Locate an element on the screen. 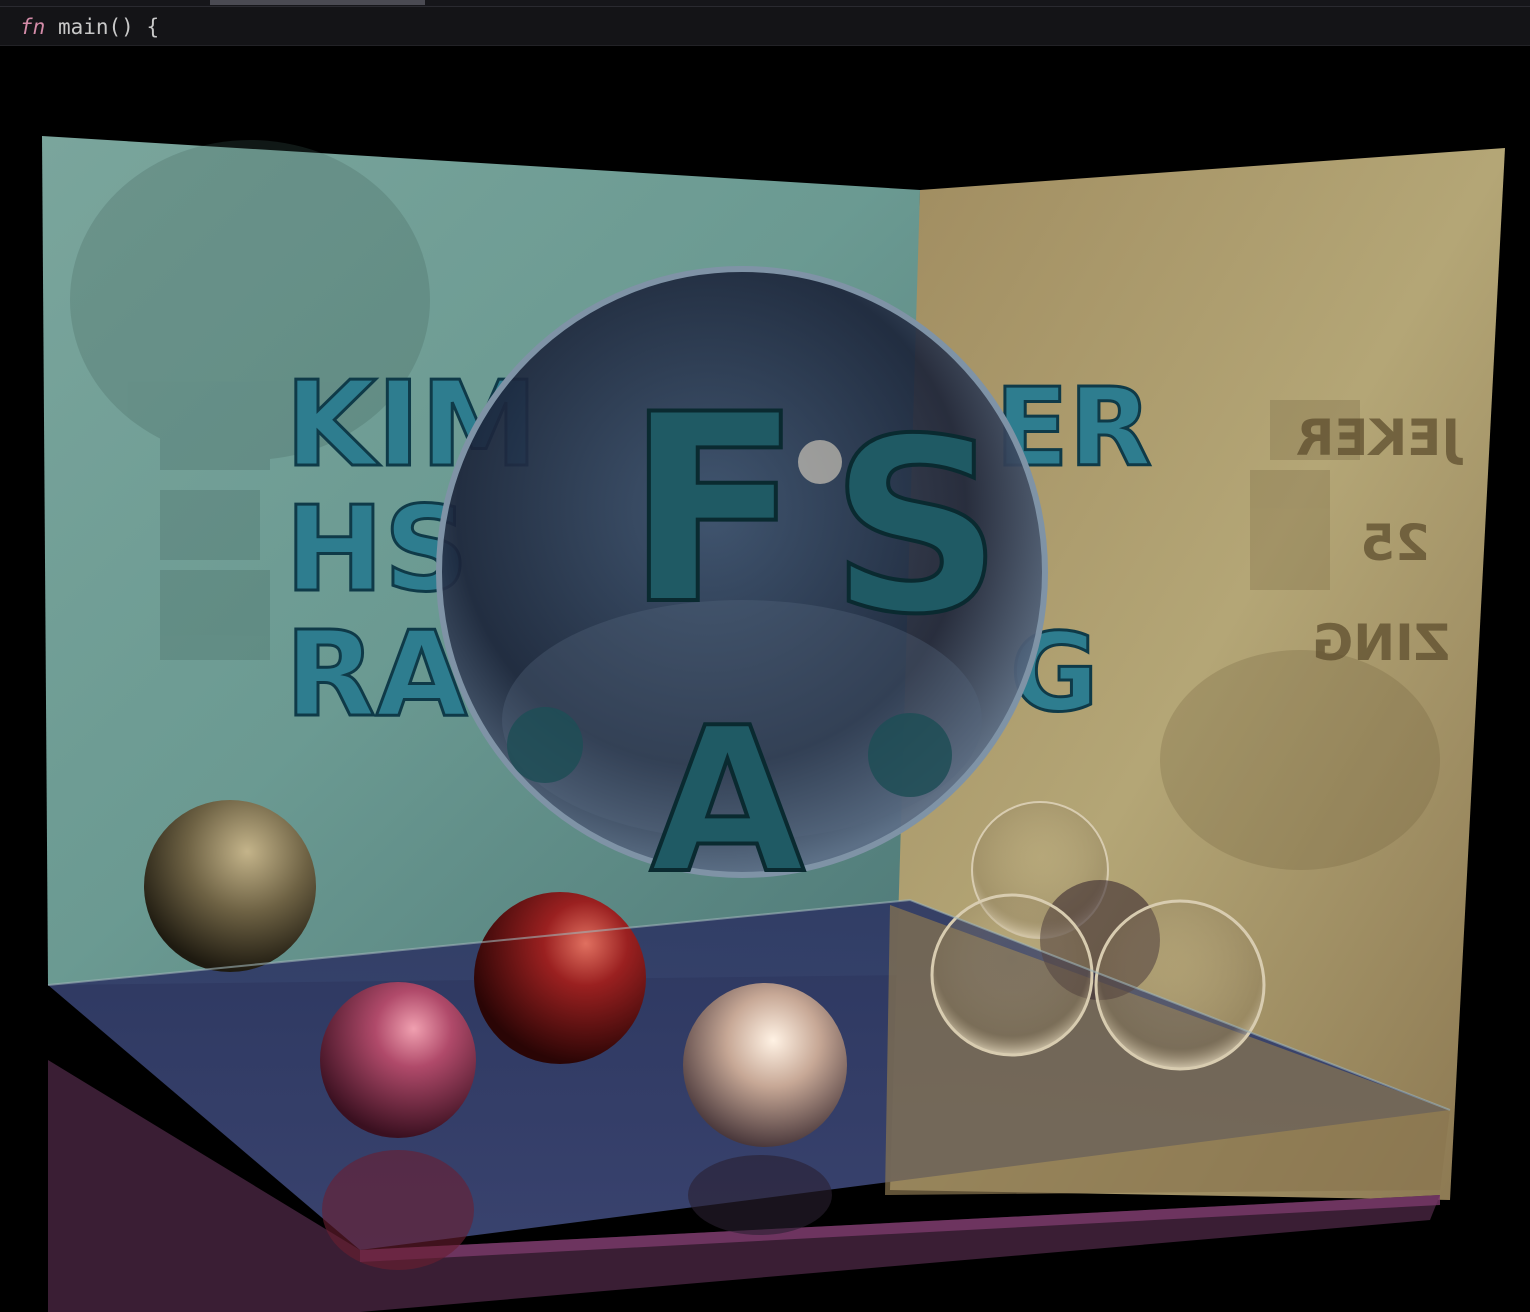  pearl-ball is located at coordinates (765, 1065).